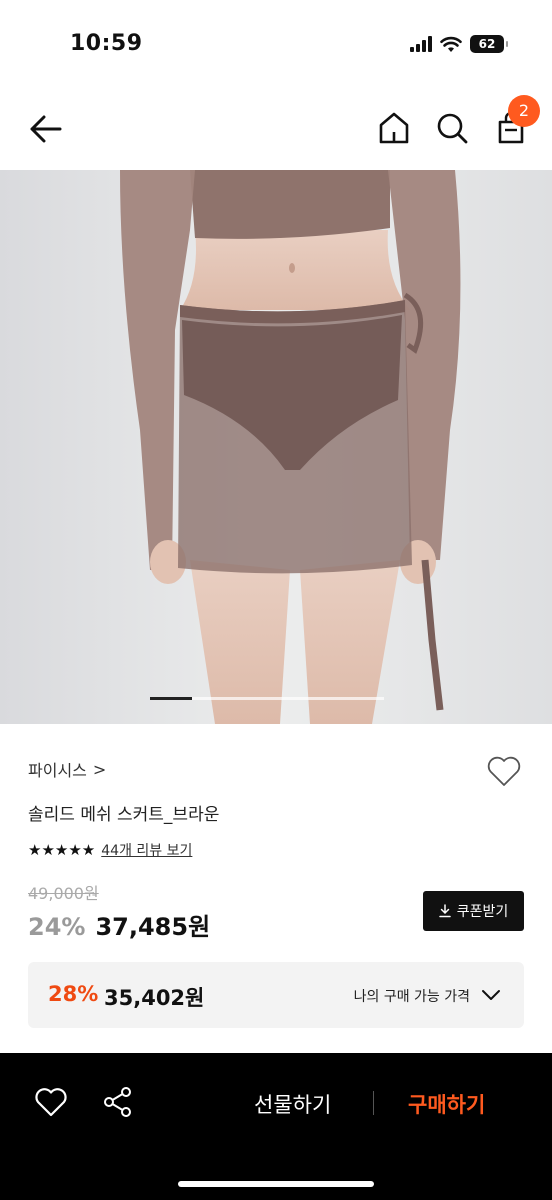 The height and width of the screenshot is (1200, 552). Describe the element at coordinates (489, 44) in the screenshot. I see `battery-icon: 62` at that location.